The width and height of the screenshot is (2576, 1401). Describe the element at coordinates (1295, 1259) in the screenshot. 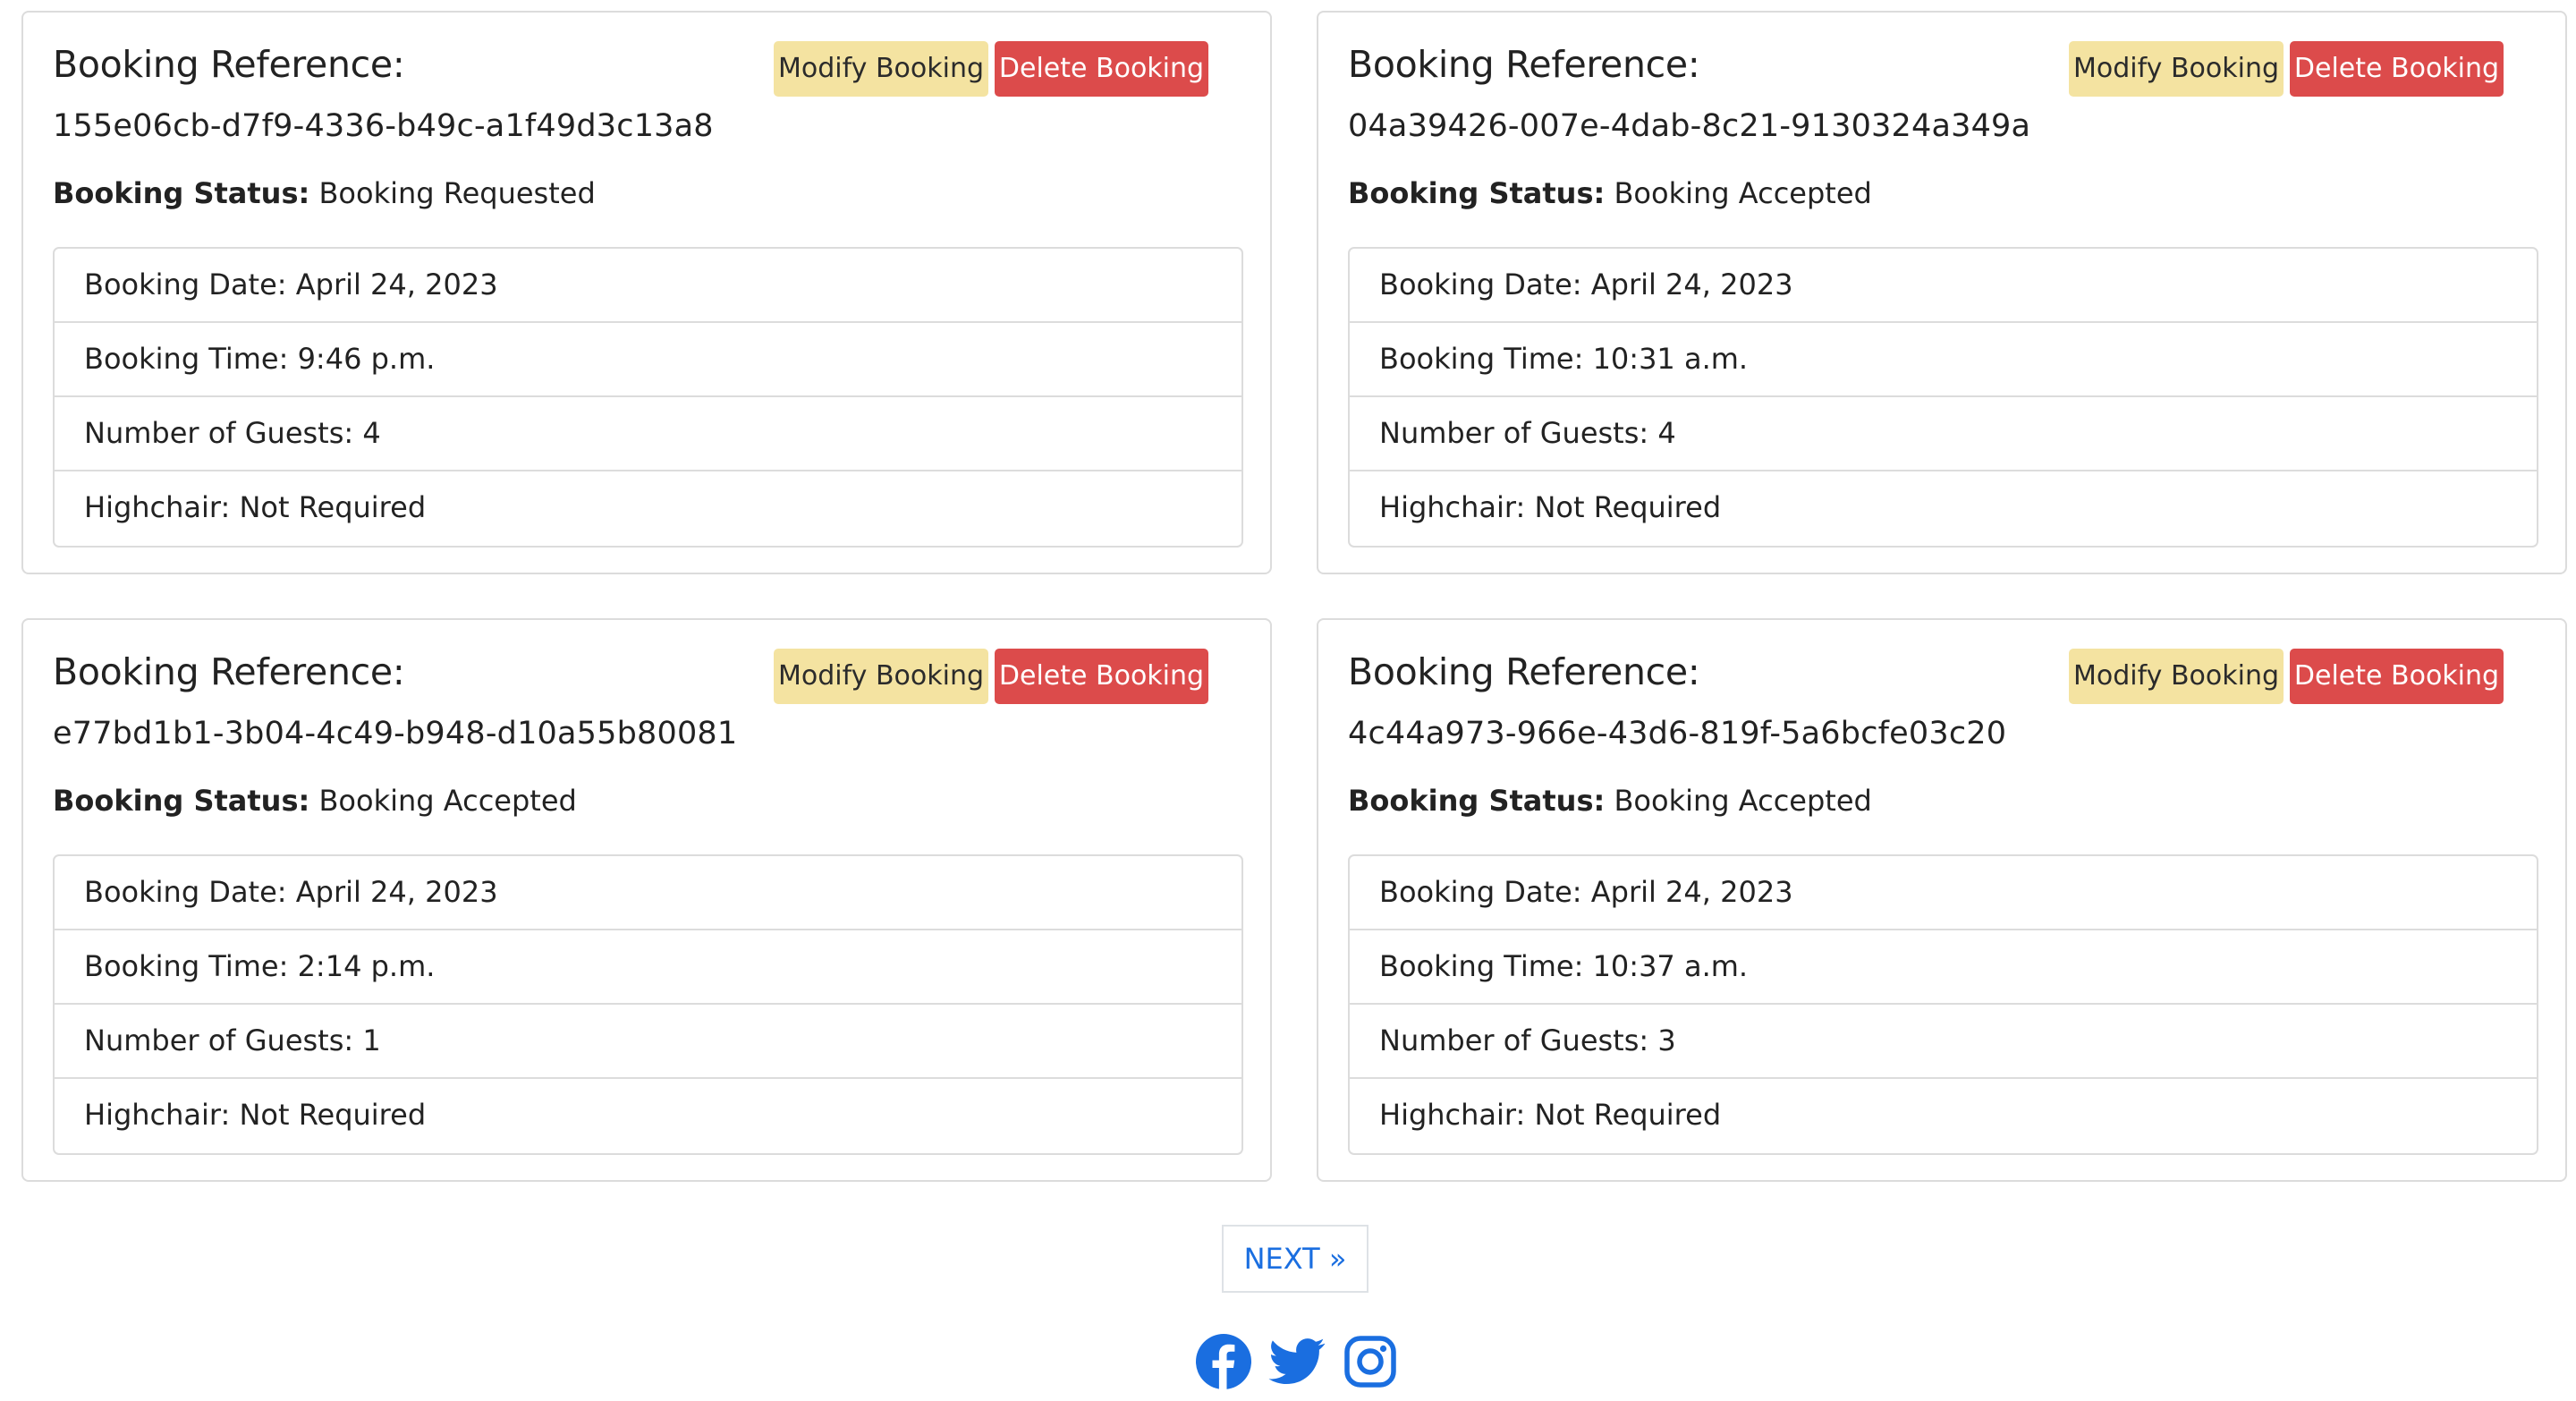

I see `next-page-button: NEXT »` at that location.